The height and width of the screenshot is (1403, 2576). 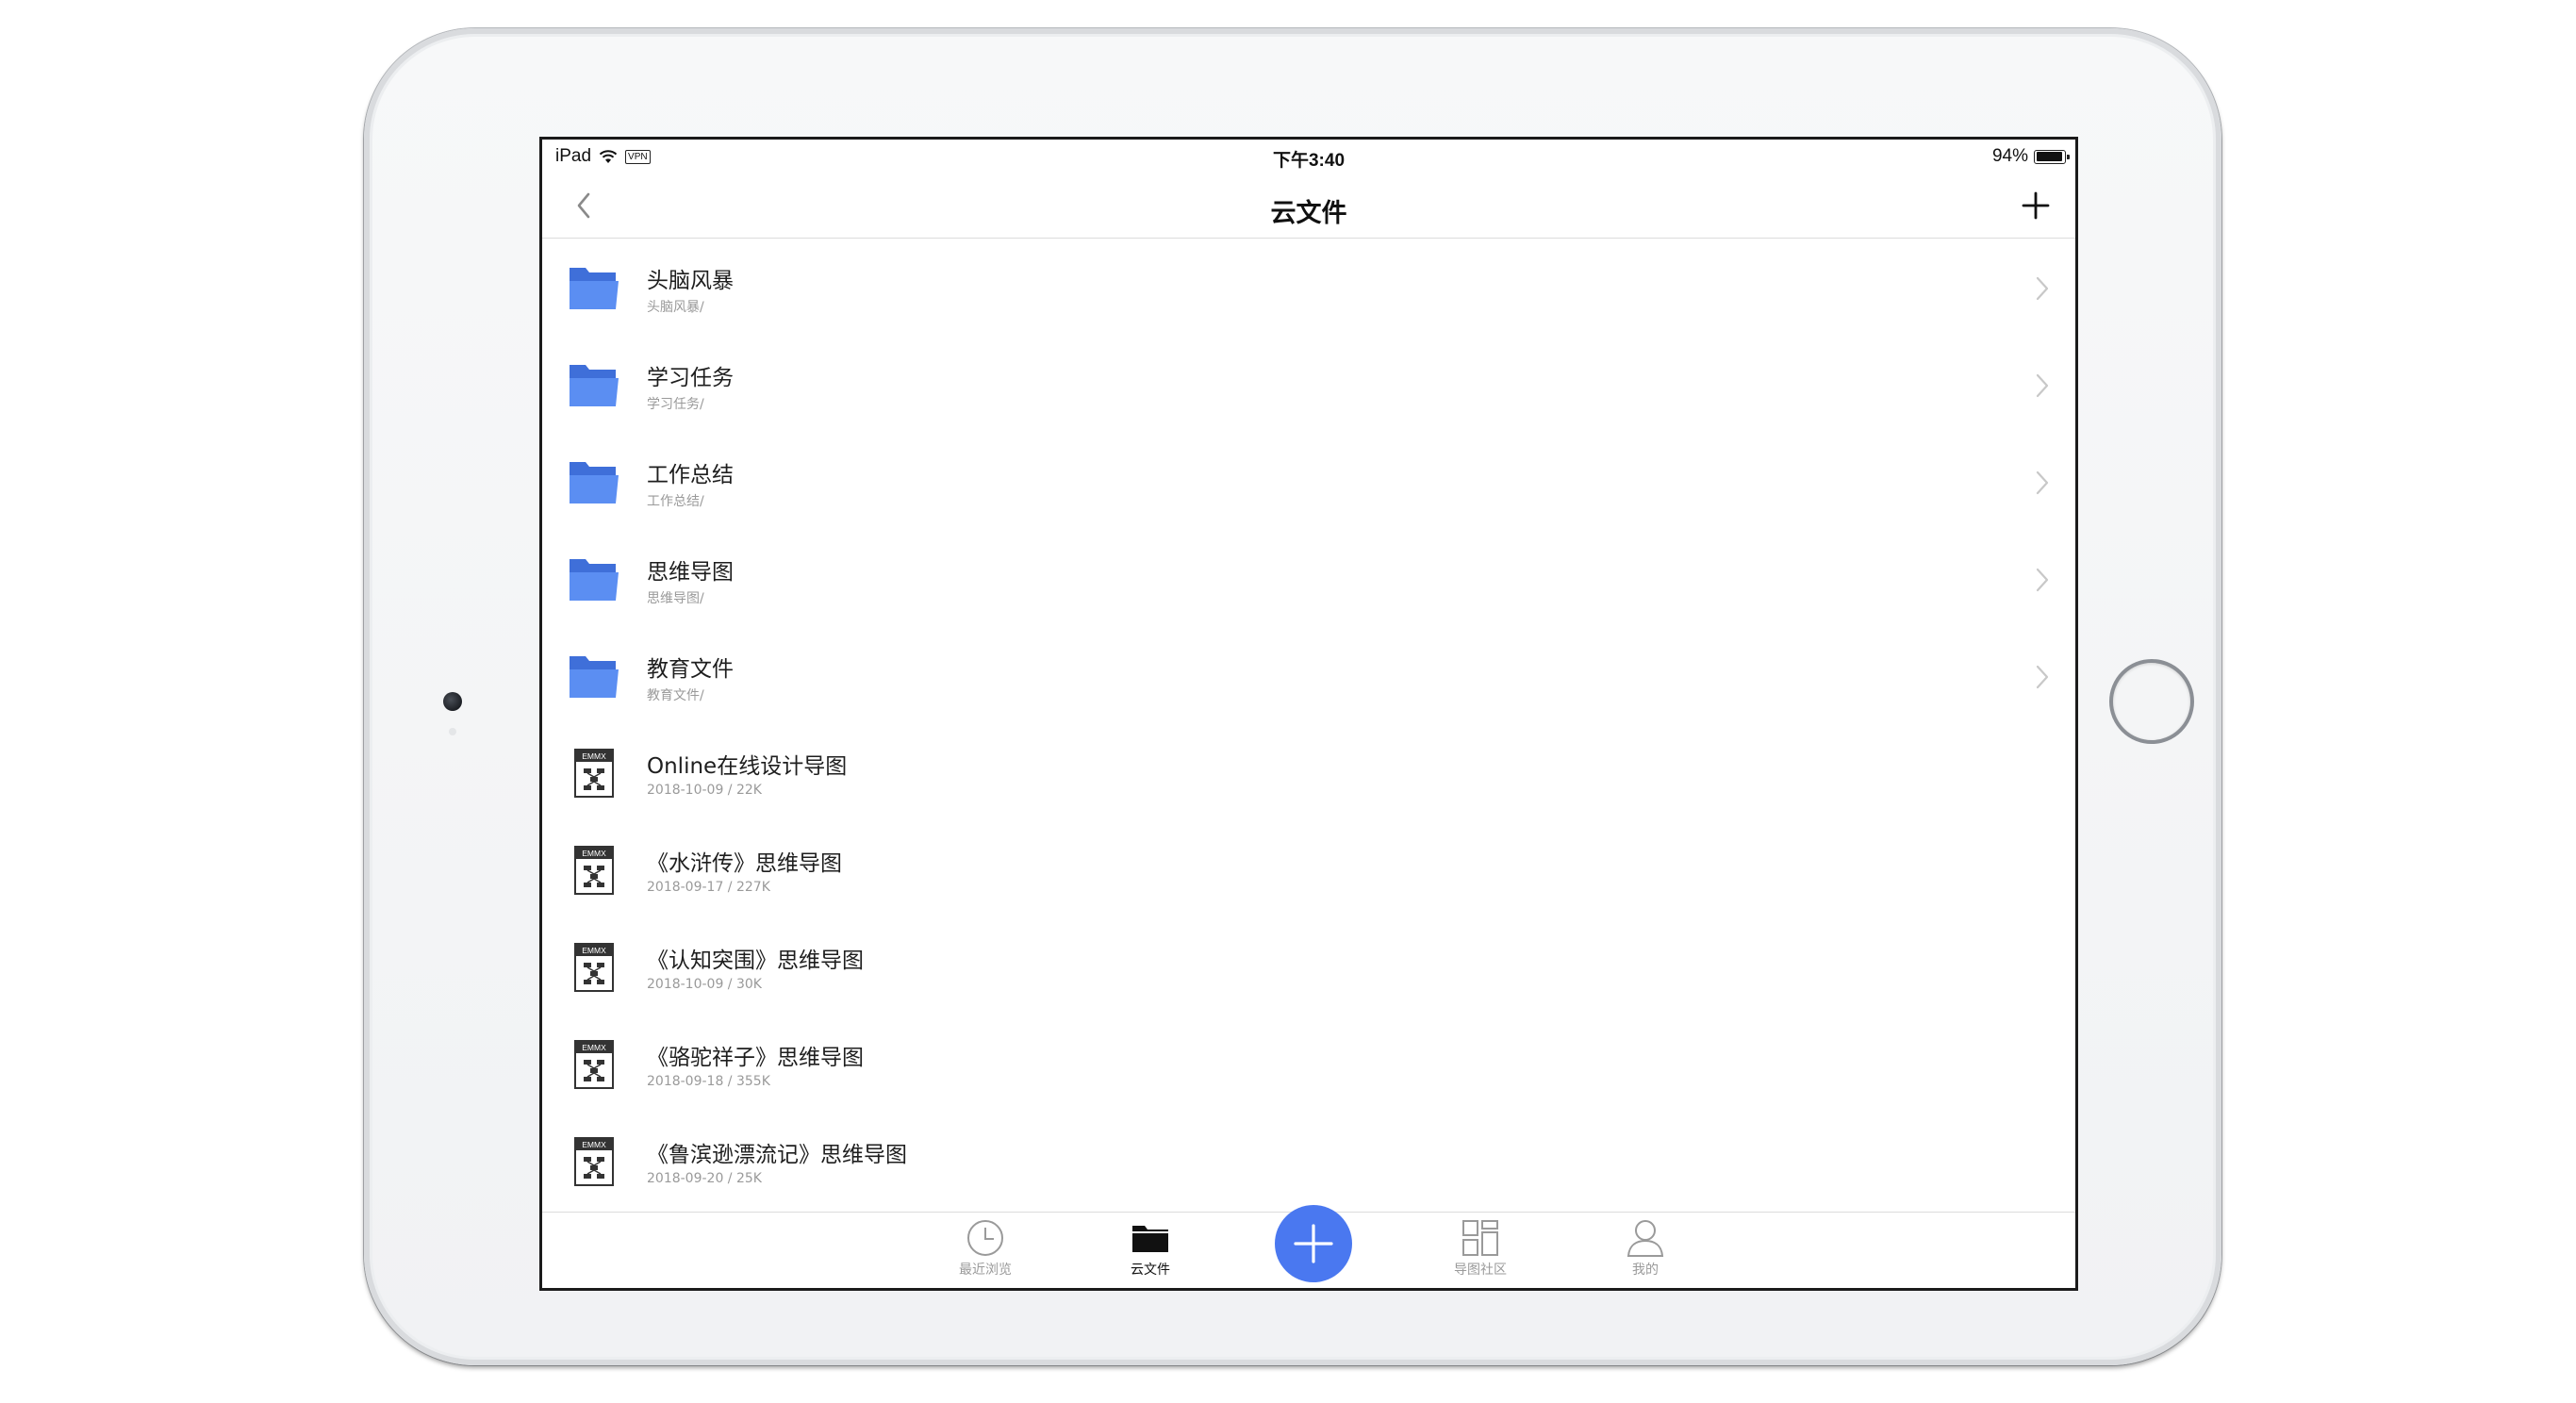 What do you see at coordinates (675, 307) in the screenshot?
I see `item-subtitle: 头脑风暴/` at bounding box center [675, 307].